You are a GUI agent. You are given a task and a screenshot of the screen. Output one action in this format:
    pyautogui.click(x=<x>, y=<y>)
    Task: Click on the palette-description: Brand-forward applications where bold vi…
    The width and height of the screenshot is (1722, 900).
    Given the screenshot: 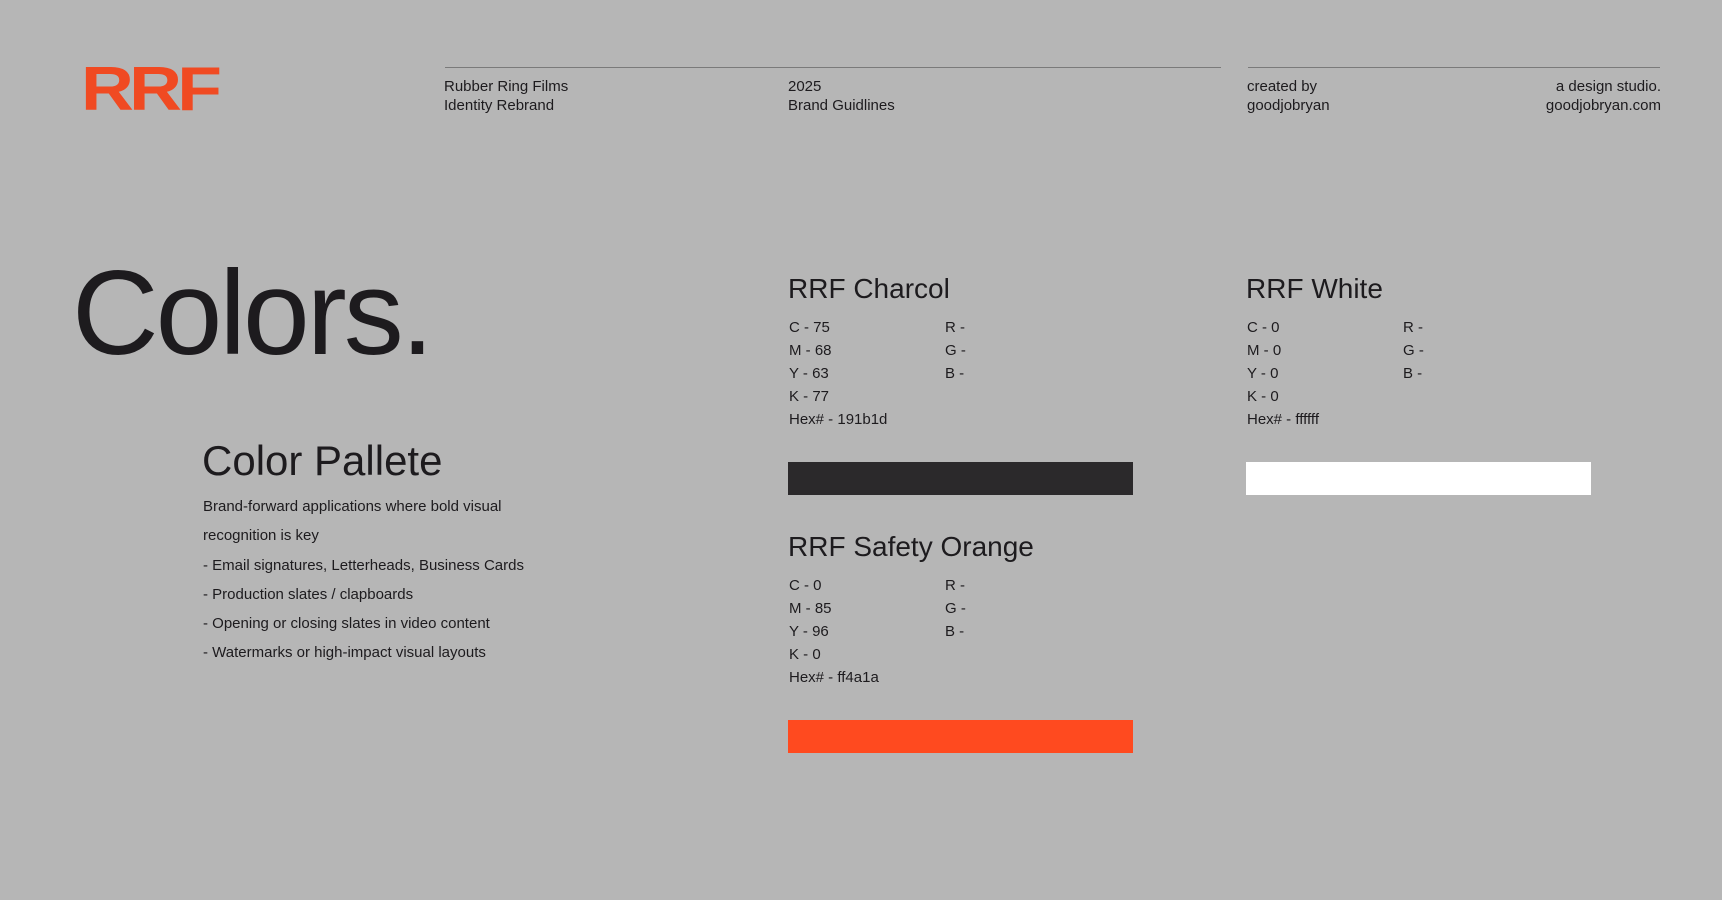 What is the action you would take?
    pyautogui.click(x=373, y=580)
    